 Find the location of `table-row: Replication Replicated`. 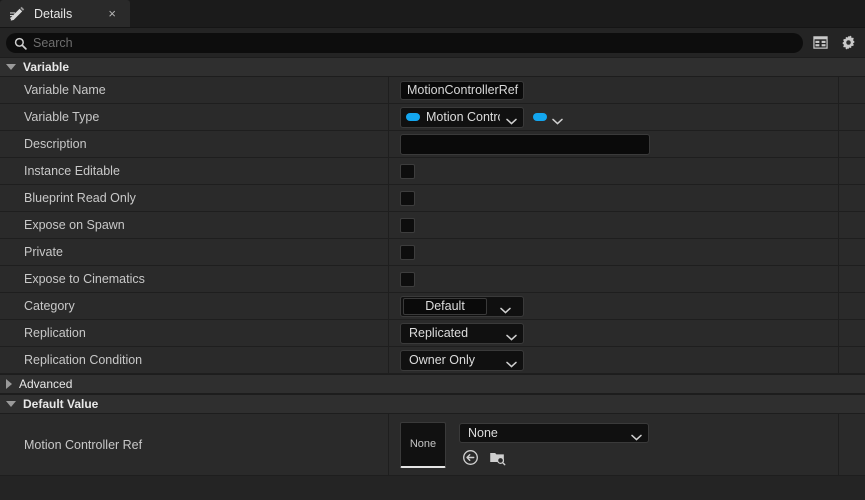

table-row: Replication Replicated is located at coordinates (432, 333).